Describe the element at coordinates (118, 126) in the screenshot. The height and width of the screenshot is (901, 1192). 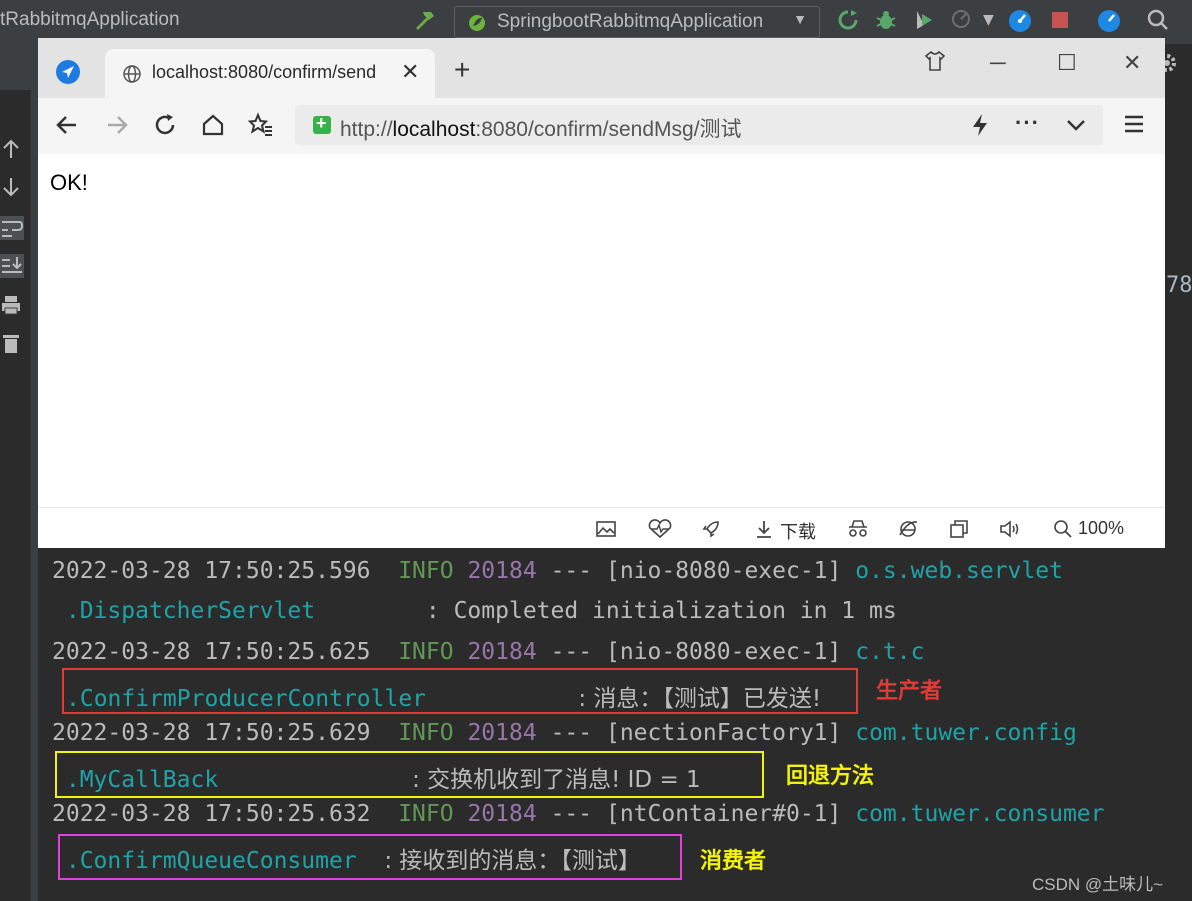
I see `forward-arrow-icon` at that location.